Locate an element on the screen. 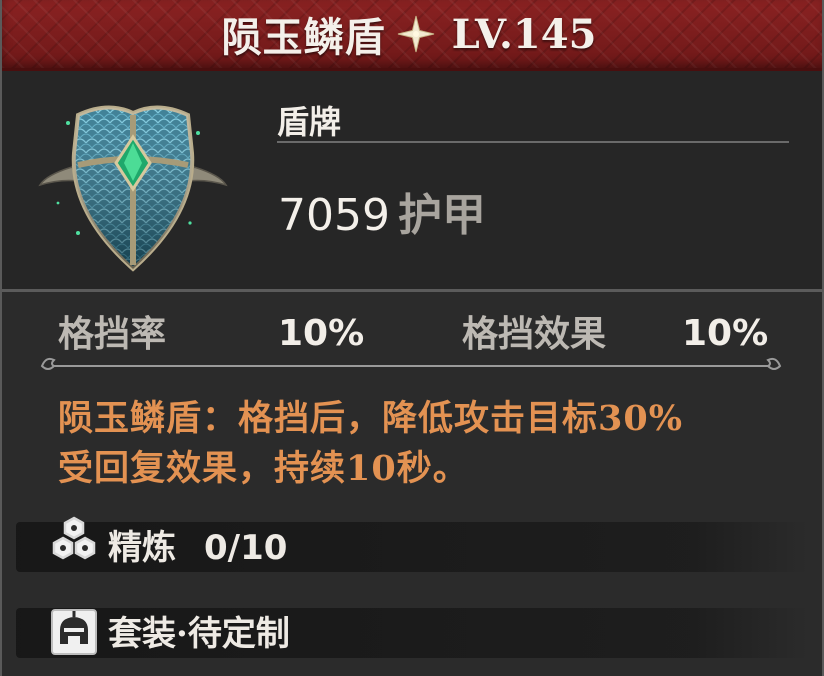 This screenshot has height=676, width=824. effect-description-line-2: 受回复效果，持续10秒。 is located at coordinates (263, 468).